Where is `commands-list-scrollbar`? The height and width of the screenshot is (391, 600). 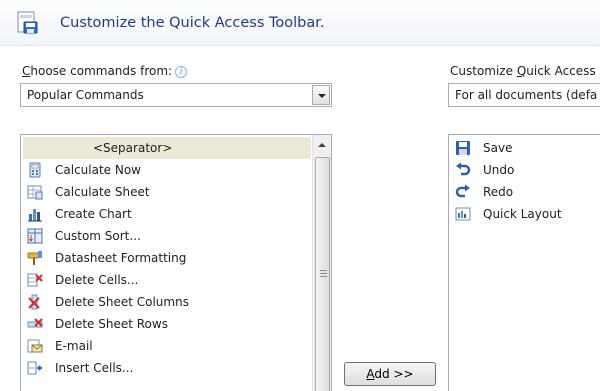
commands-list-scrollbar is located at coordinates (321, 263).